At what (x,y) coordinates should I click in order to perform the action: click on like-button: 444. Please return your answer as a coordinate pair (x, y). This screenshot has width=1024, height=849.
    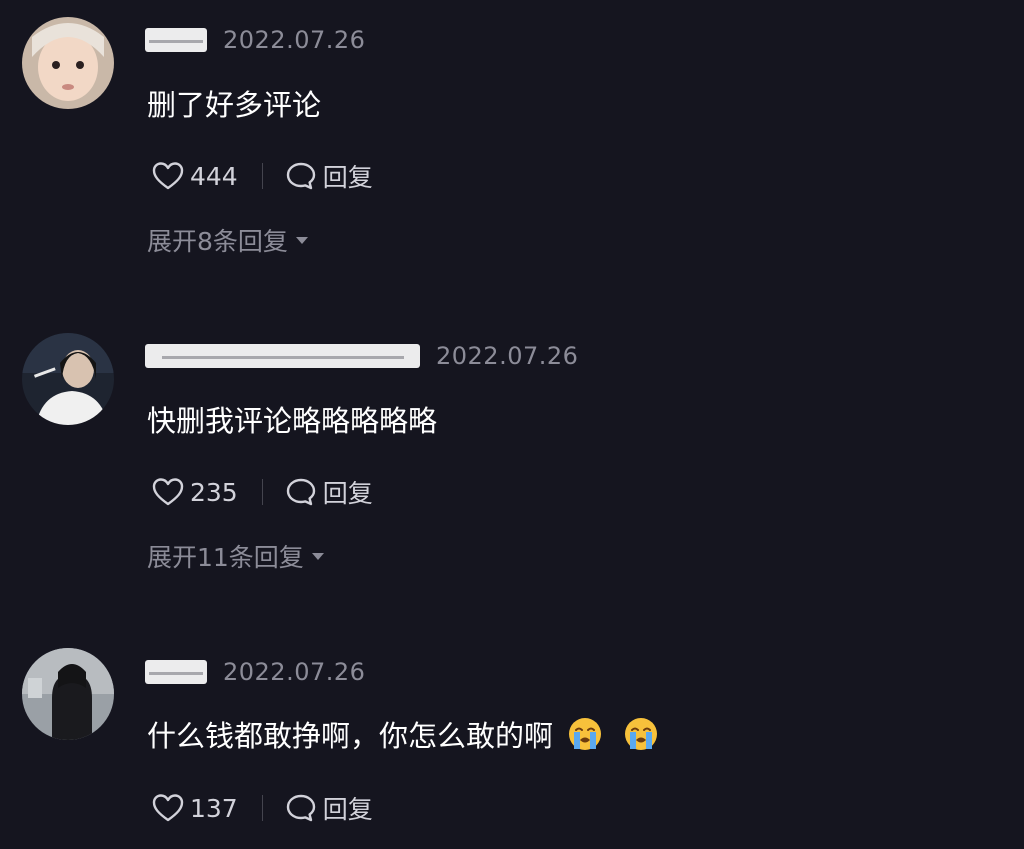
    Looking at the image, I should click on (195, 176).